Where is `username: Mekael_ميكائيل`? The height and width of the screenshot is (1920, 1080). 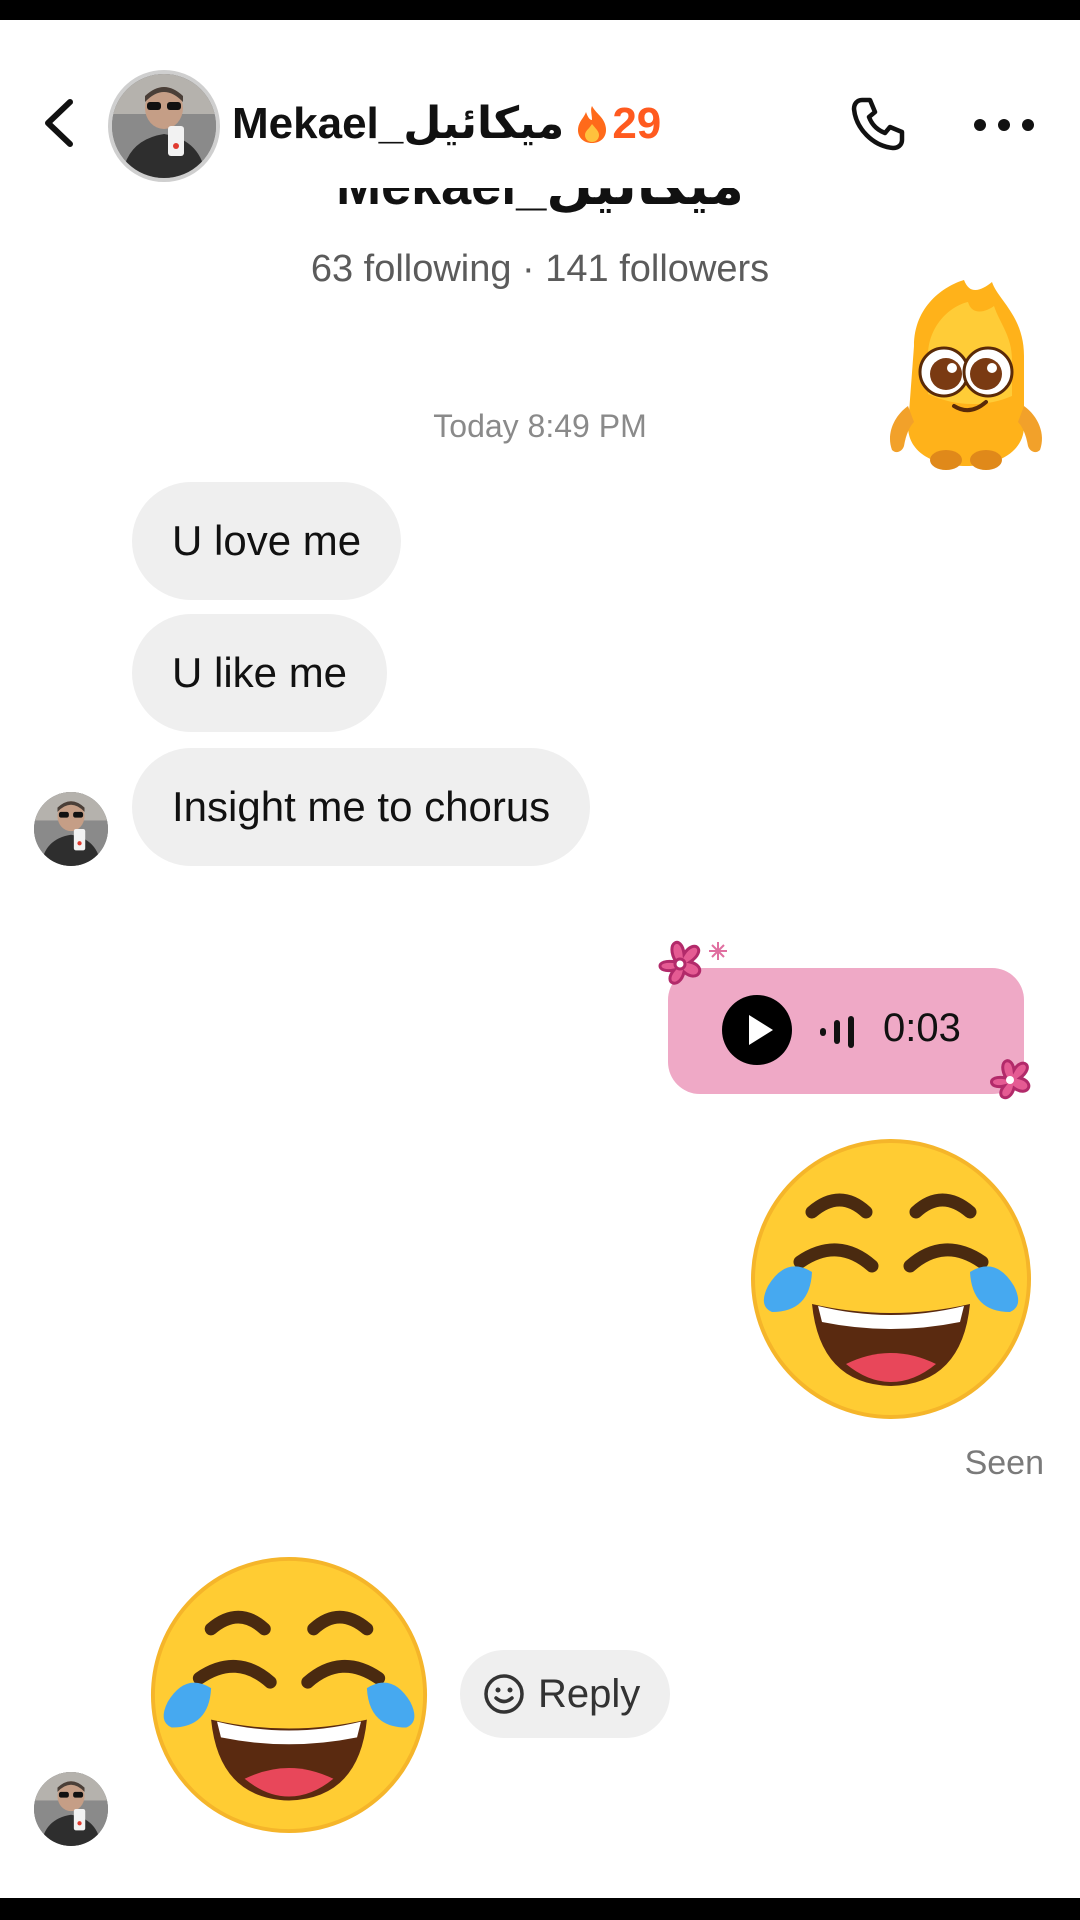 username: Mekael_ميكائيل is located at coordinates (398, 123).